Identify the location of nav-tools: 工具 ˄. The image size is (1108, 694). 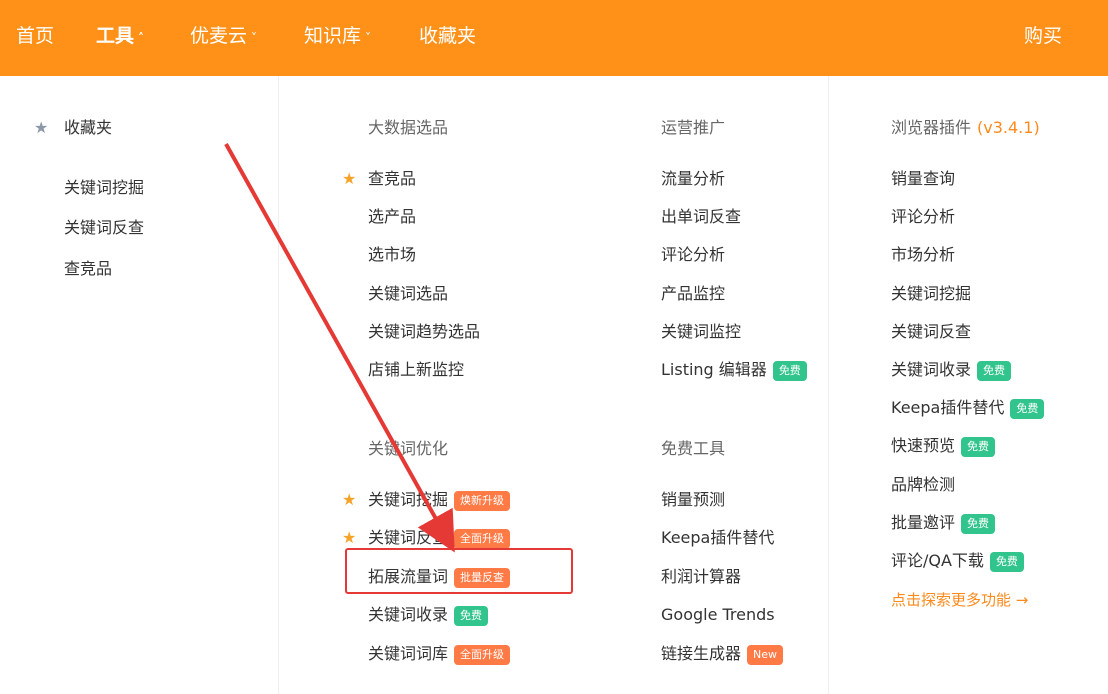
(120, 36).